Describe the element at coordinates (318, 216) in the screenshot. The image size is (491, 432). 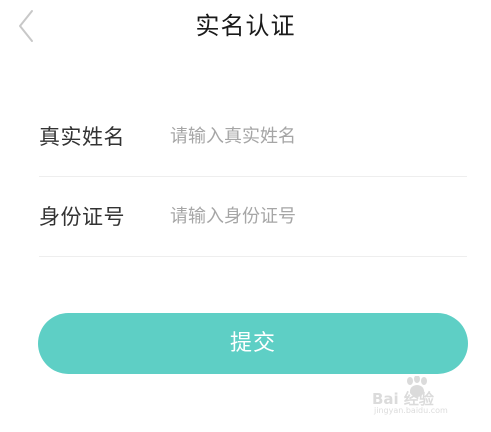
I see `id-number-input` at that location.